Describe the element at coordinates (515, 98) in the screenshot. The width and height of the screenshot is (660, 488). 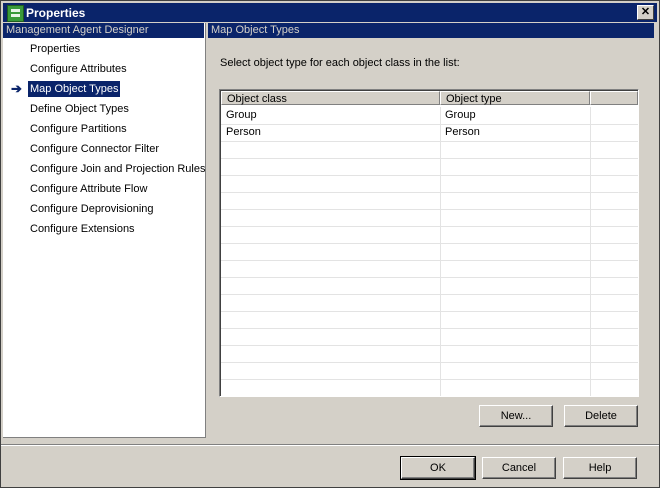
I see `column-header-object-type: Object type` at that location.